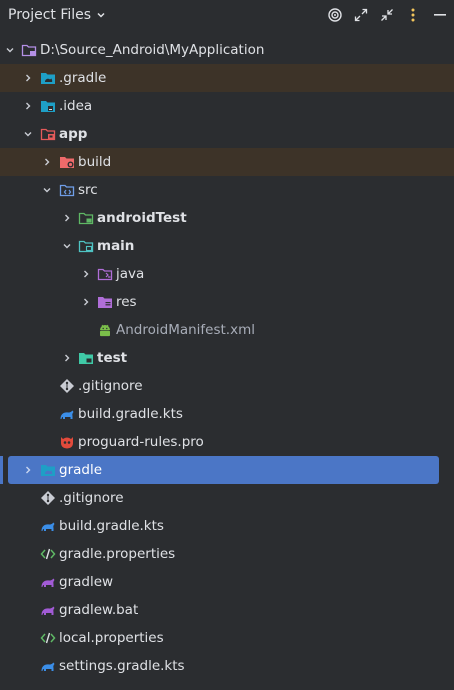  Describe the element at coordinates (227, 582) in the screenshot. I see `tree-row-gradlew: gradlew` at that location.